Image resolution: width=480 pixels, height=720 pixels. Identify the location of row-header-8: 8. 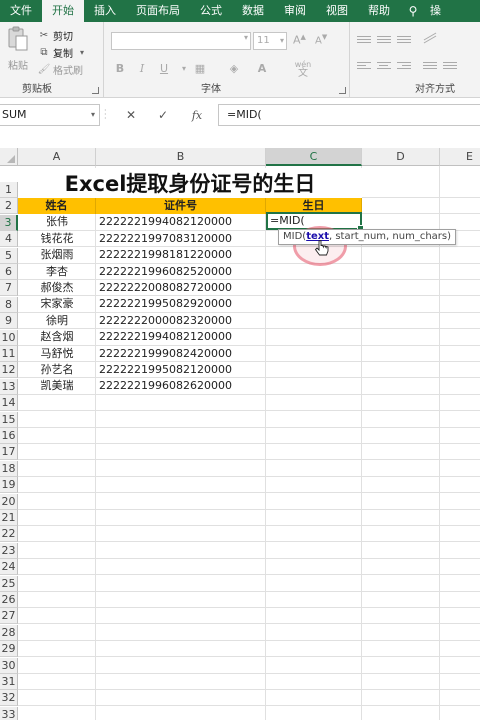
(9, 304).